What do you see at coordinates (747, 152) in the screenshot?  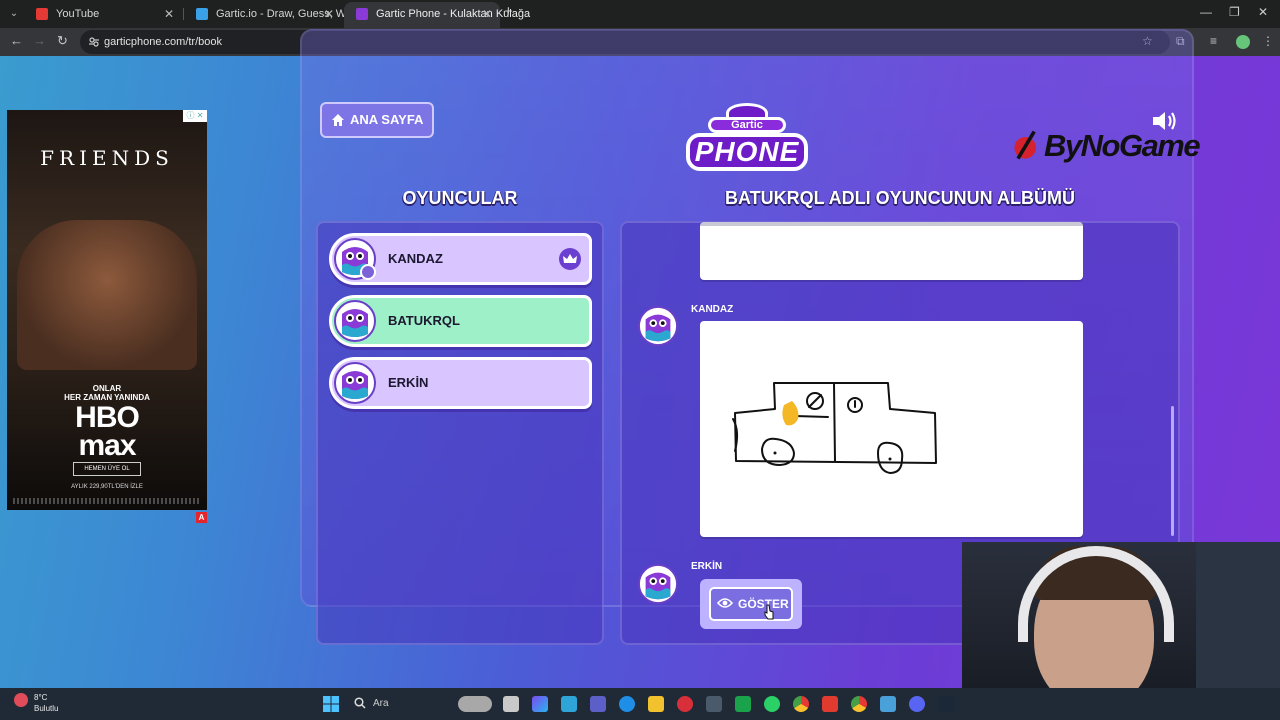 I see `logo-phone-text: PHONE` at bounding box center [747, 152].